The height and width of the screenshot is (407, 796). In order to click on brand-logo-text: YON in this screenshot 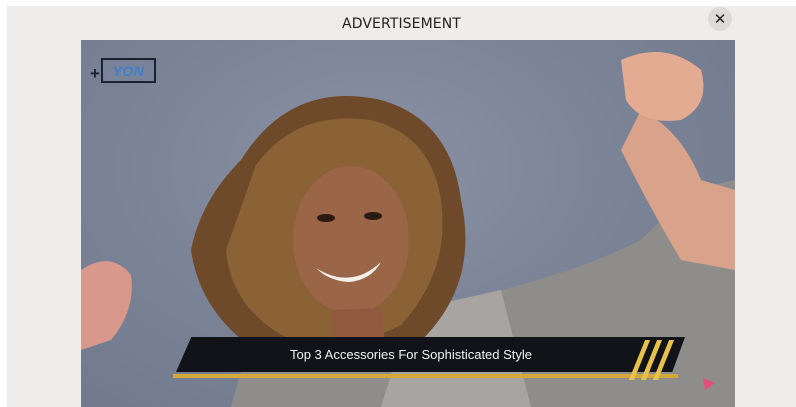, I will do `click(128, 70)`.